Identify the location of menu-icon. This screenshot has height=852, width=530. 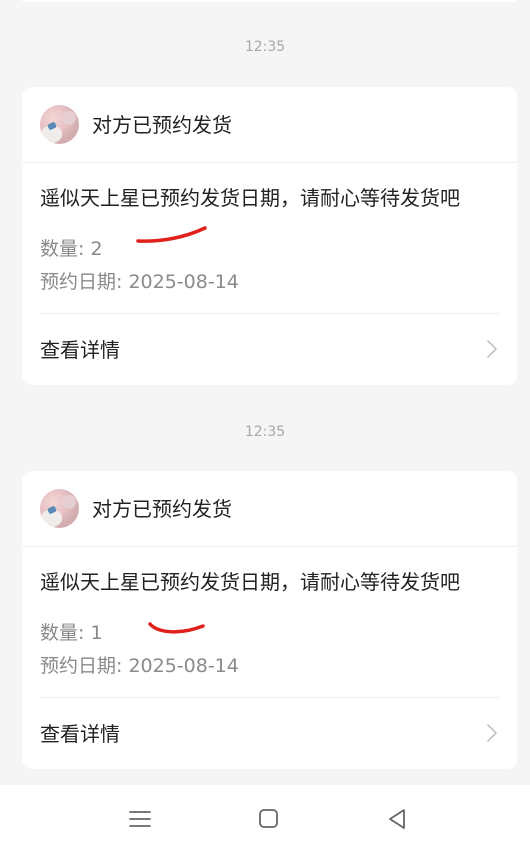
(140, 819).